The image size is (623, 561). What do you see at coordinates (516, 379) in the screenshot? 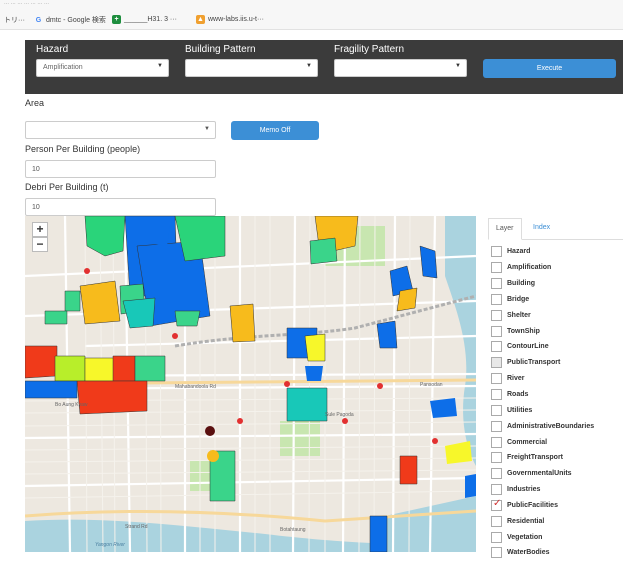
I see `layer-label: River` at bounding box center [516, 379].